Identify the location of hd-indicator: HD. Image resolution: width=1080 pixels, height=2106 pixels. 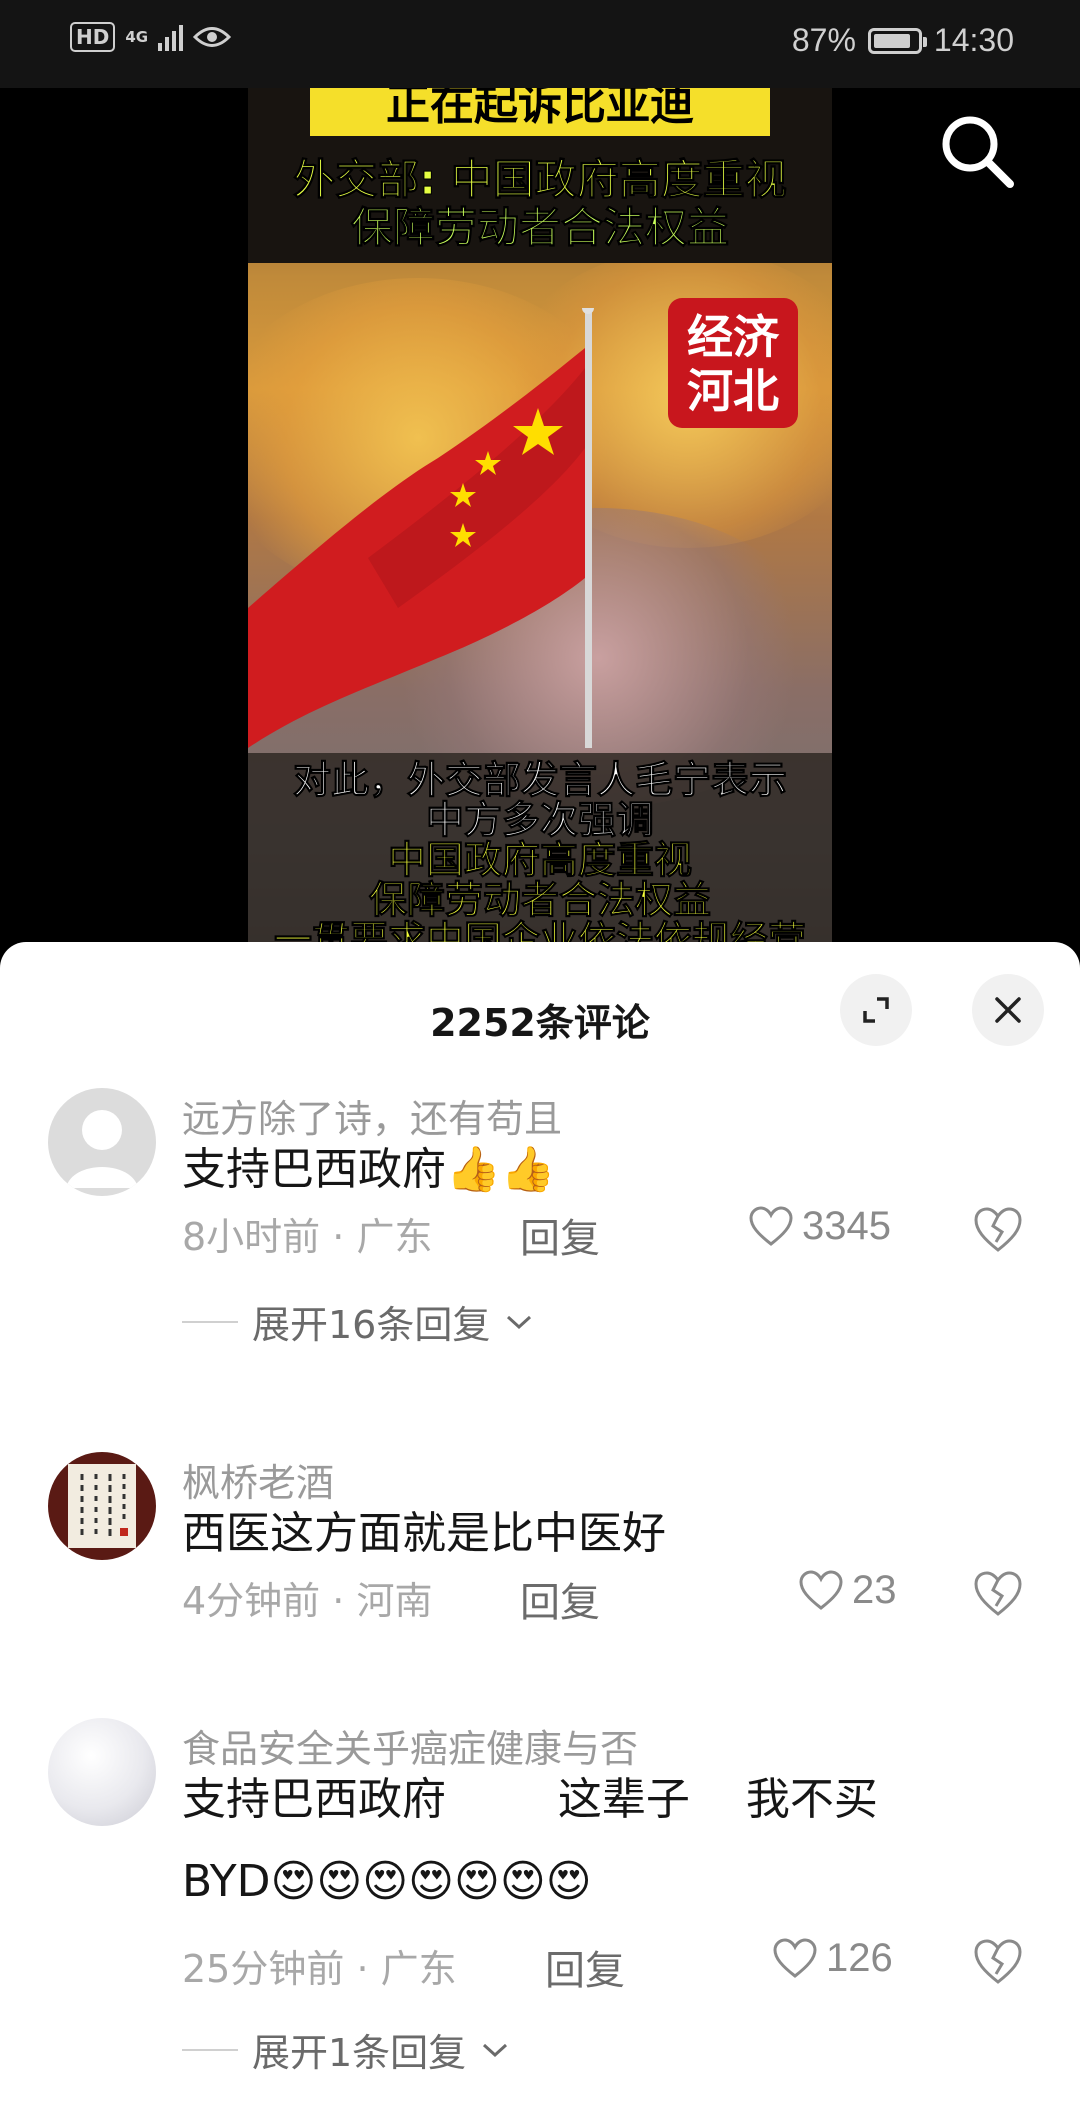
(93, 37).